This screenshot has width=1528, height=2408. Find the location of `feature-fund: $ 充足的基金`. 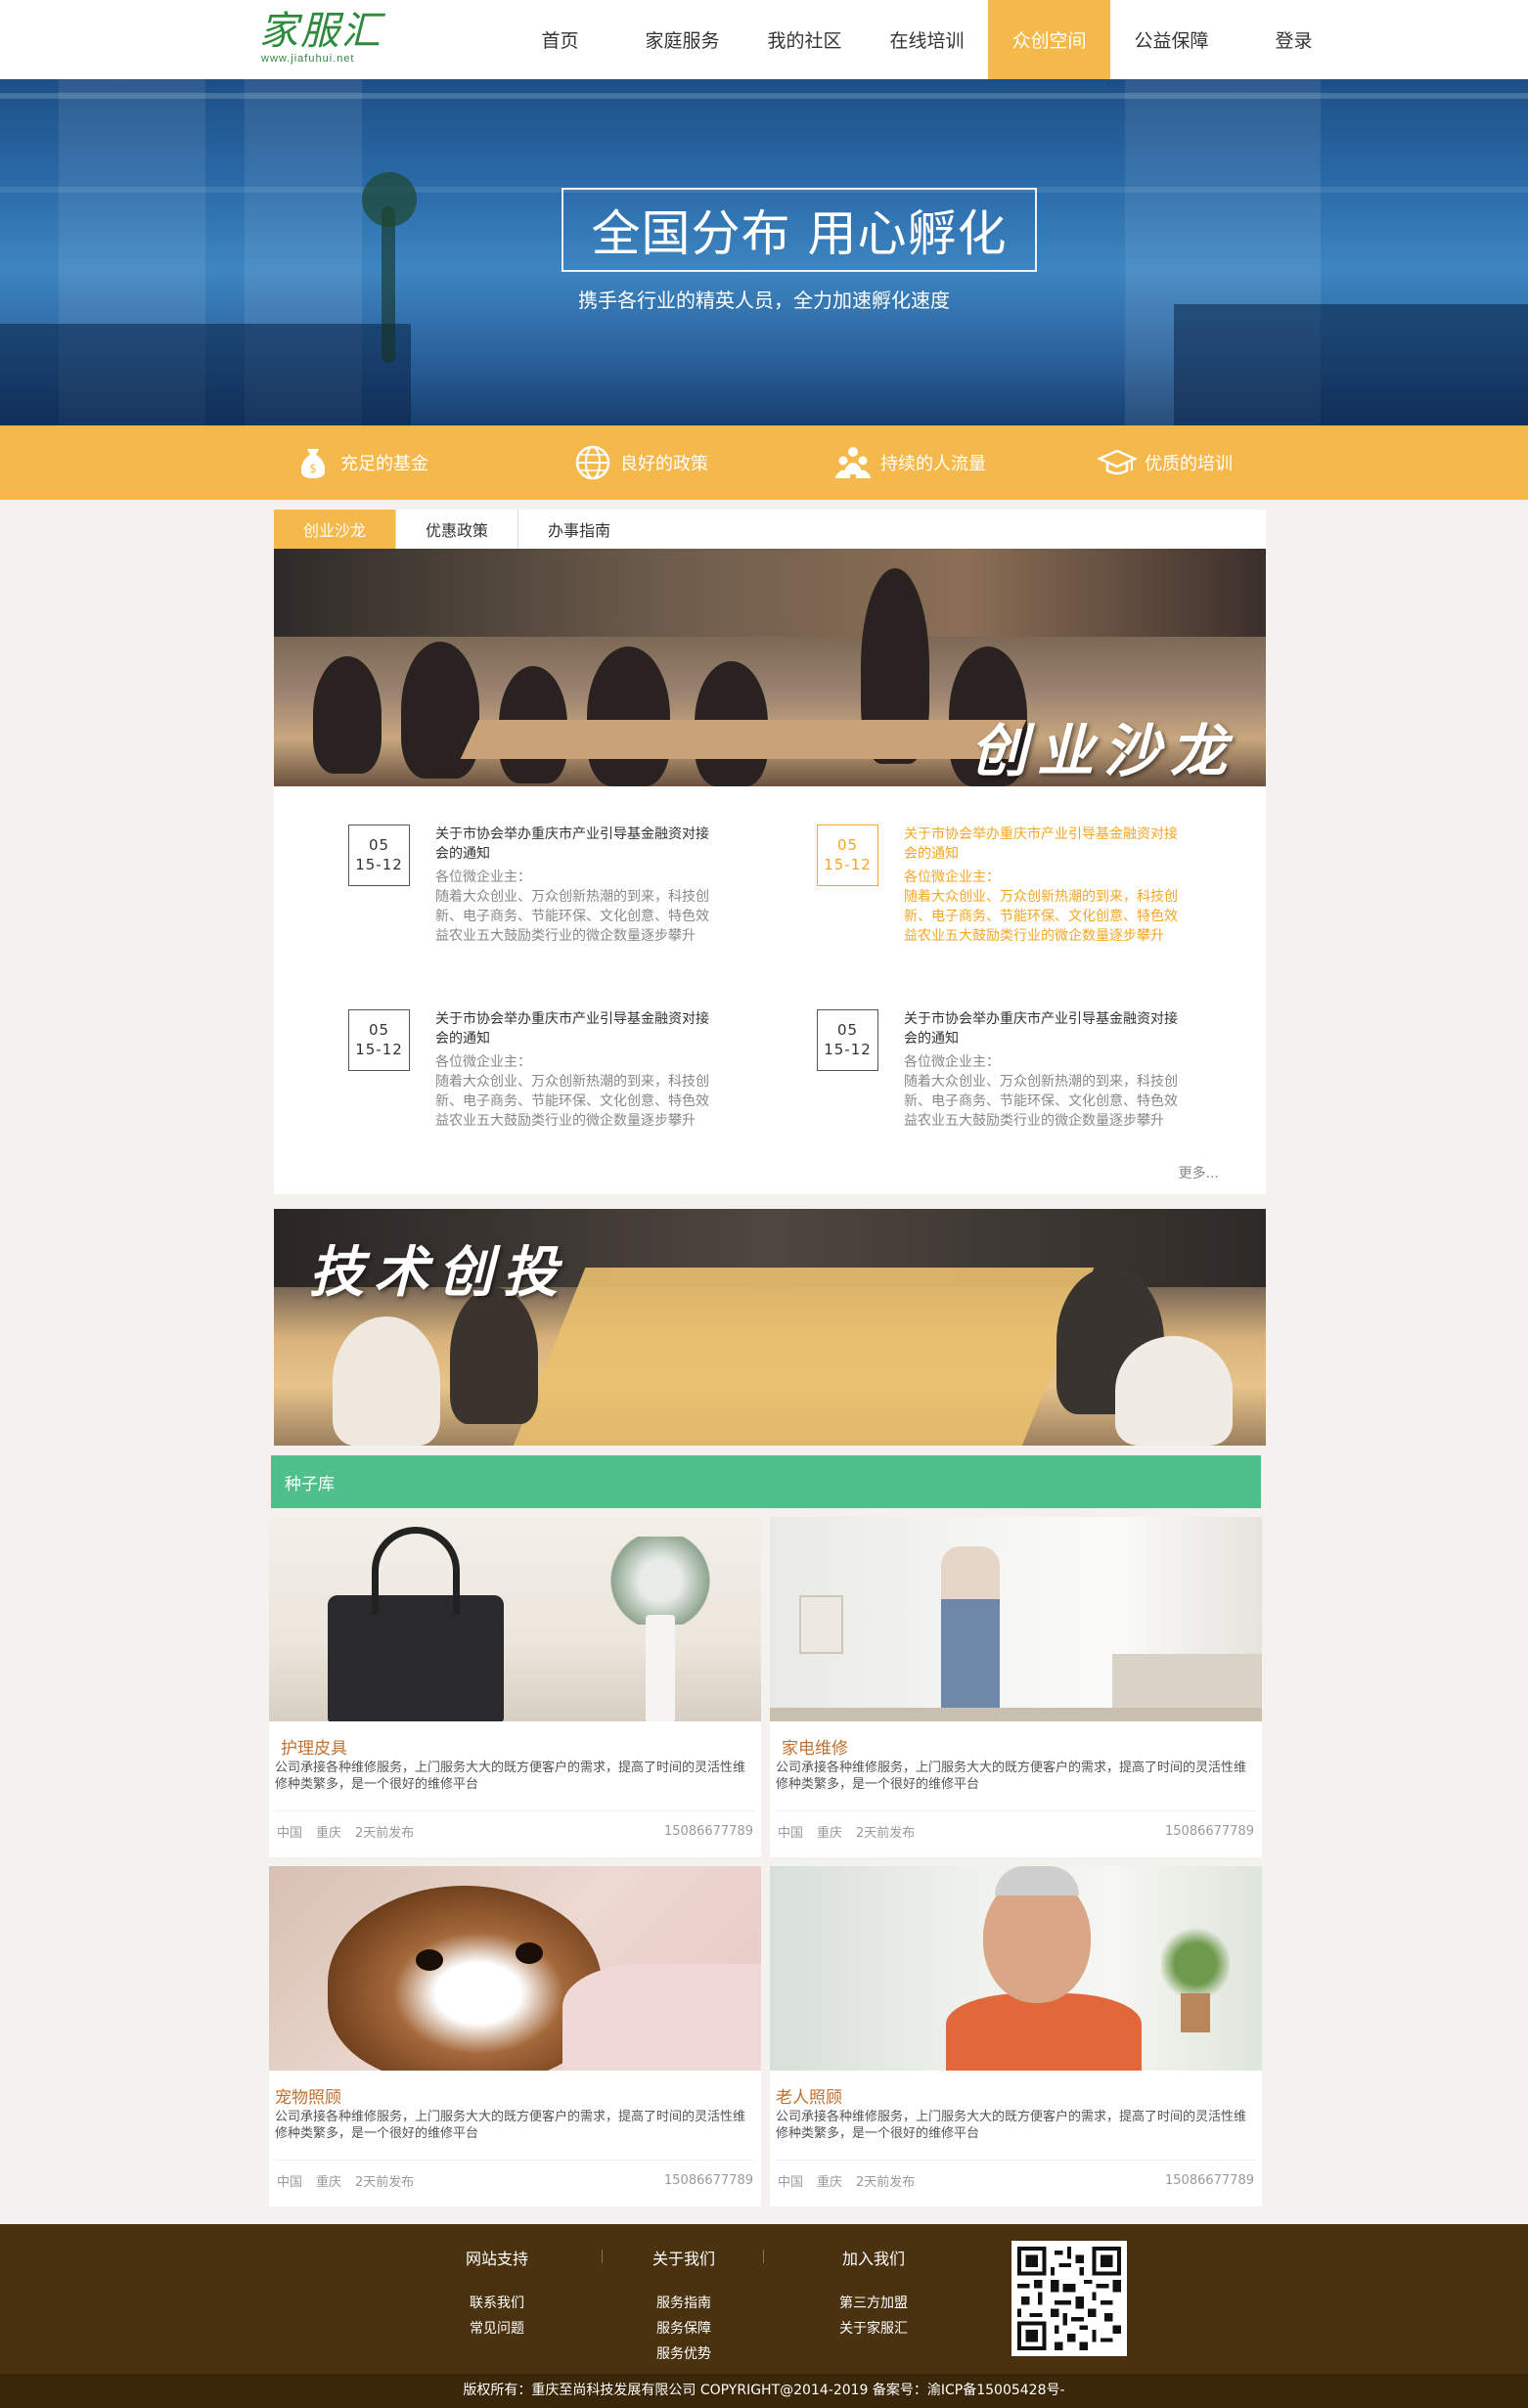

feature-fund: $ 充足的基金 is located at coordinates (360, 462).